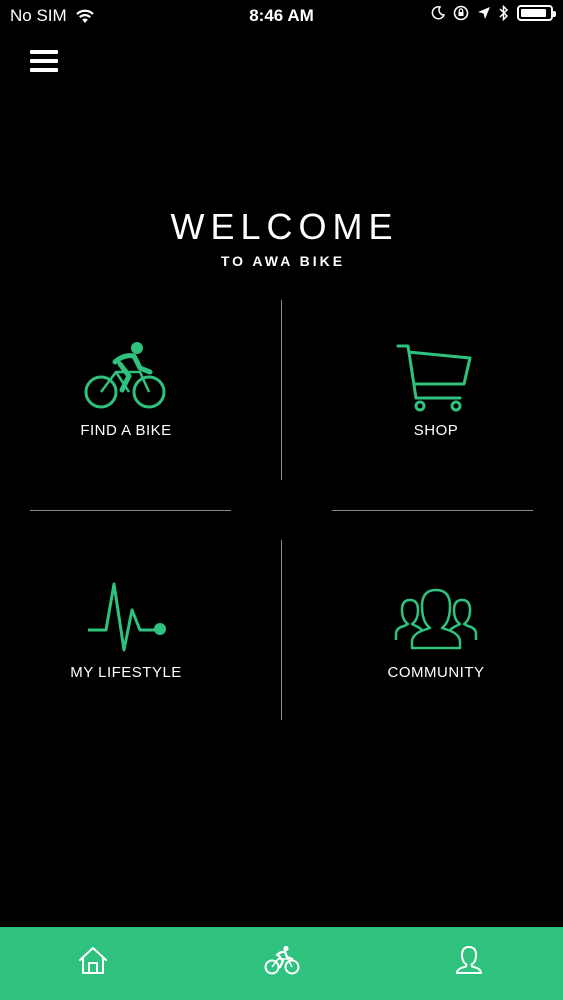 This screenshot has width=563, height=1000. I want to click on tile-find-a-bike: FIND A BIKE, so click(126, 389).